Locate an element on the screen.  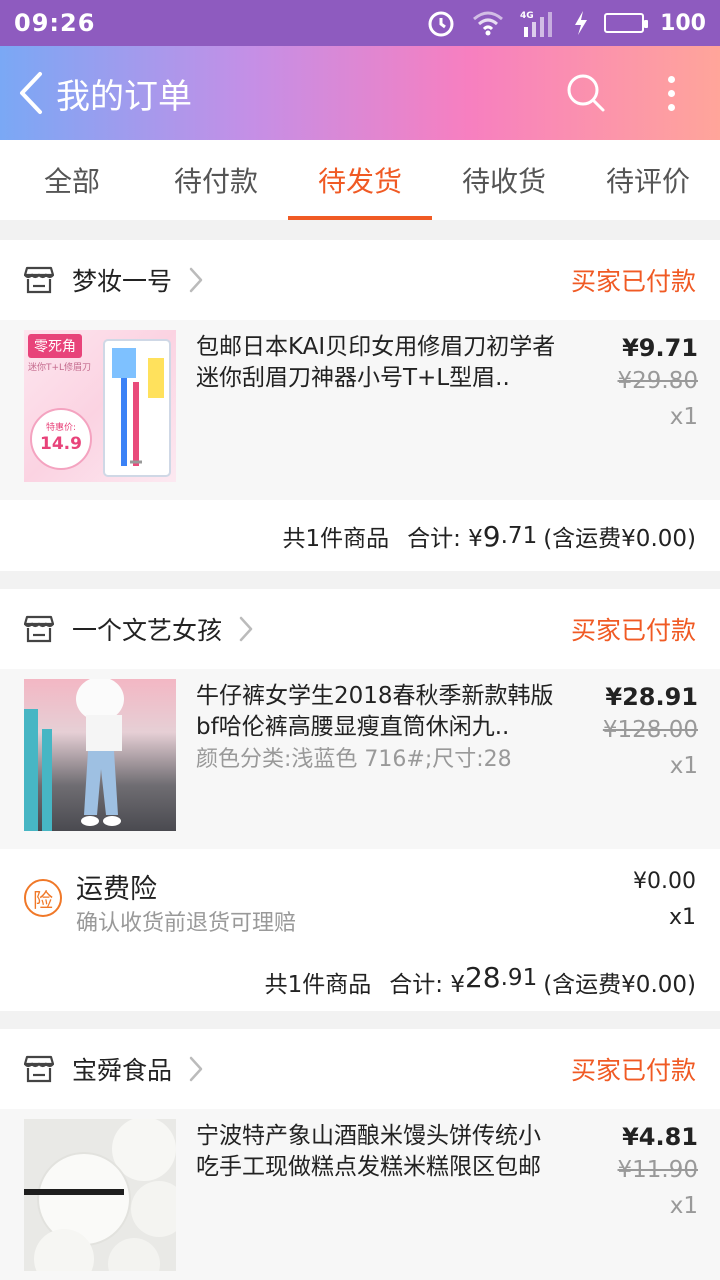
product-original-price: ¥11.90 is located at coordinates (657, 1170).